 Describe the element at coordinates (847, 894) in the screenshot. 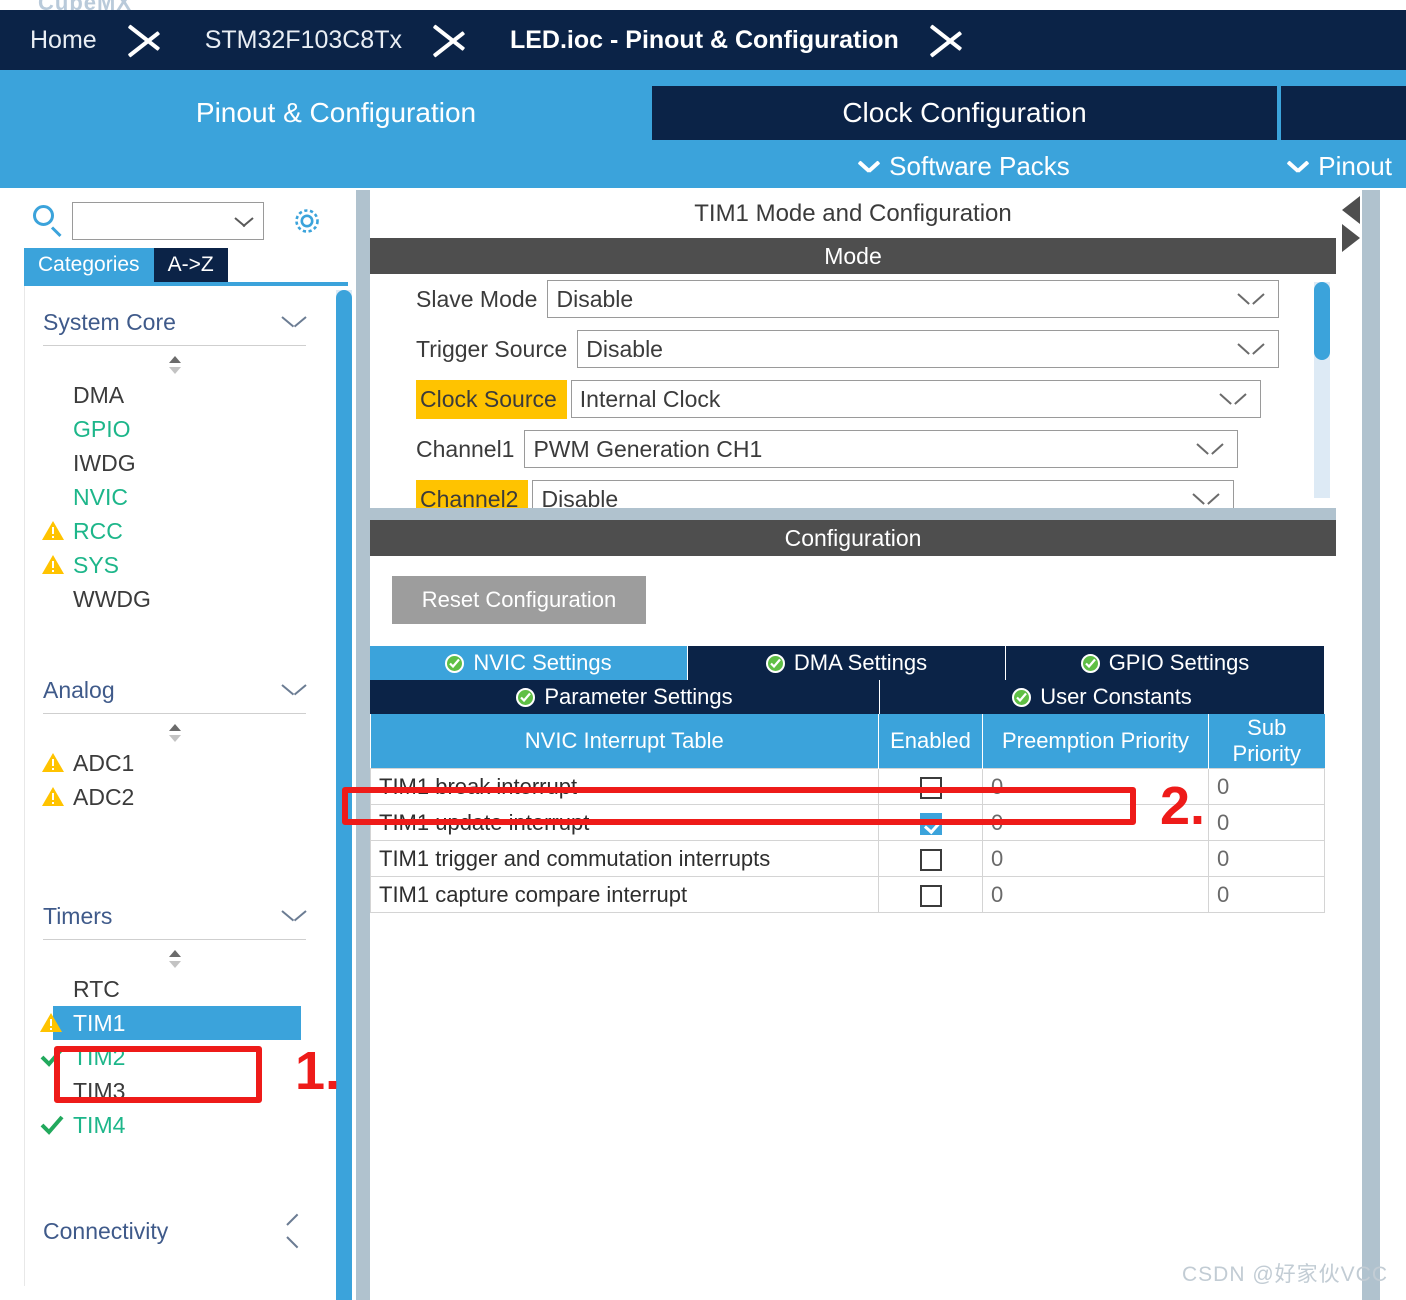

I see `table-row: TIM1 capture compare interrupt 0 0` at that location.